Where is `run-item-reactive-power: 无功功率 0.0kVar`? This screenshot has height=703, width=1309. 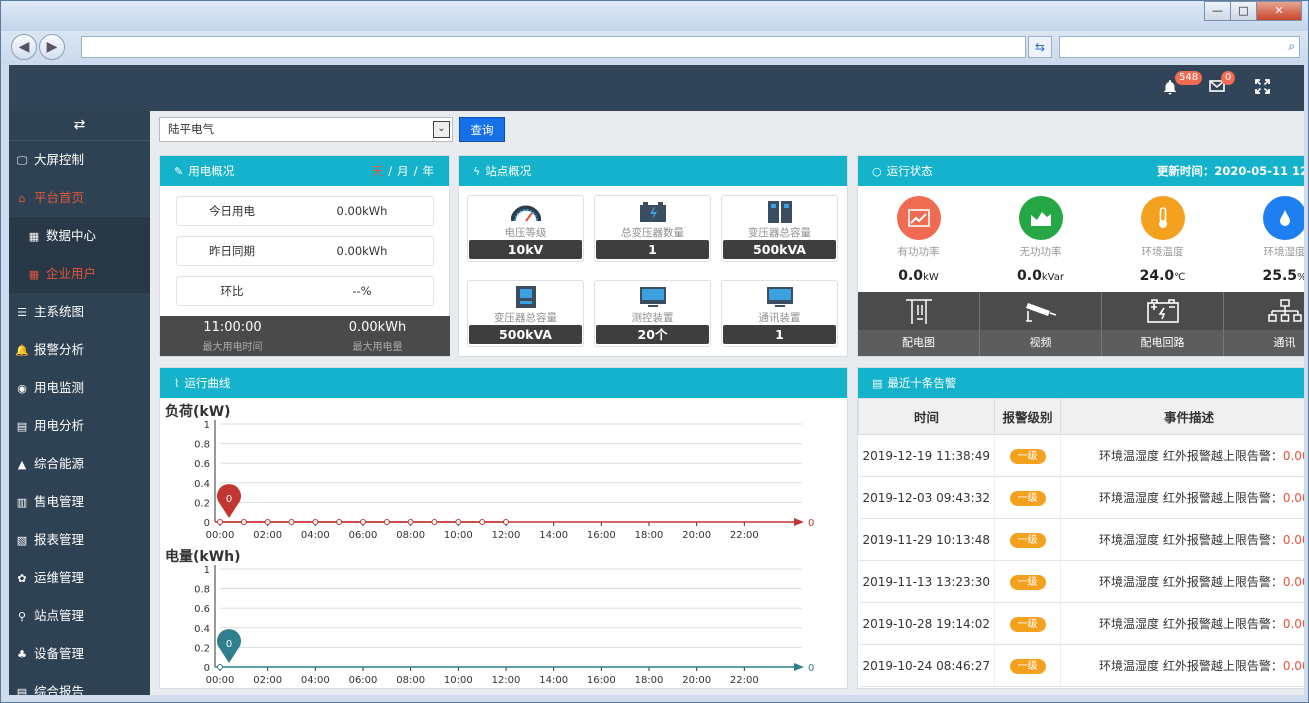
run-item-reactive-power: 无功功率 0.0kVar is located at coordinates (1040, 240).